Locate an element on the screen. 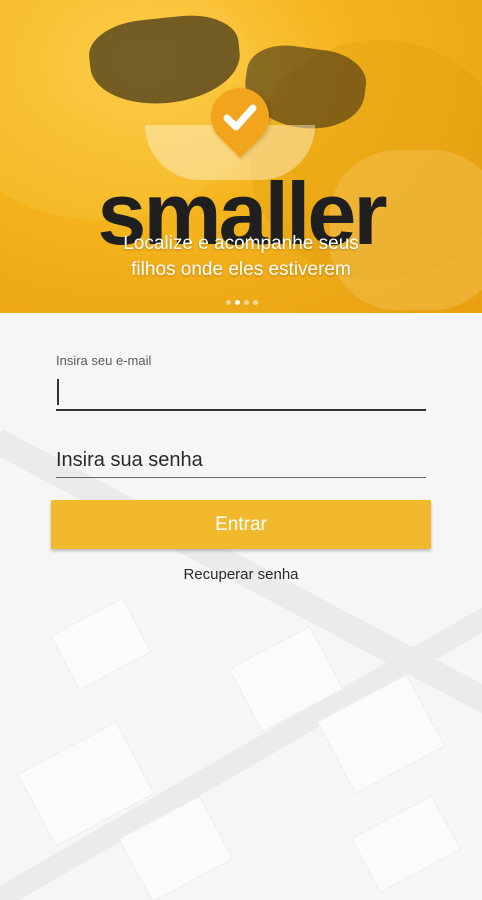  check-icon is located at coordinates (240, 117).